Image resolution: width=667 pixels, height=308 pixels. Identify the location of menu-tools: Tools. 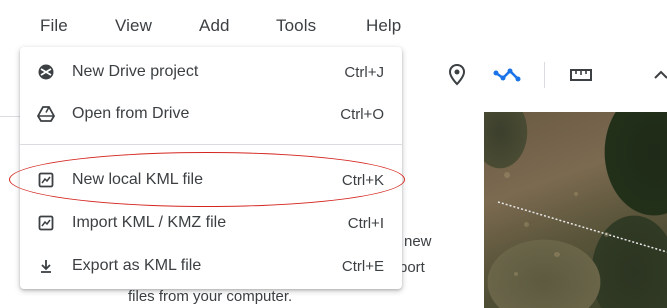
(296, 26).